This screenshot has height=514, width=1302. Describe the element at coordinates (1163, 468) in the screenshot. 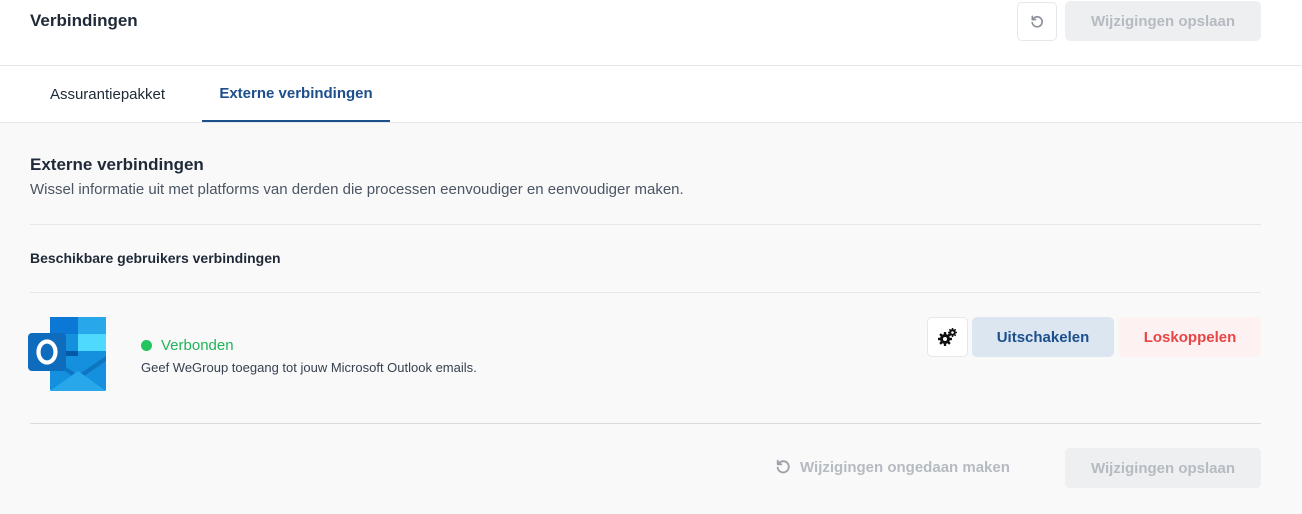

I see `save-button-bottom: Wijzigingen opslaan` at that location.